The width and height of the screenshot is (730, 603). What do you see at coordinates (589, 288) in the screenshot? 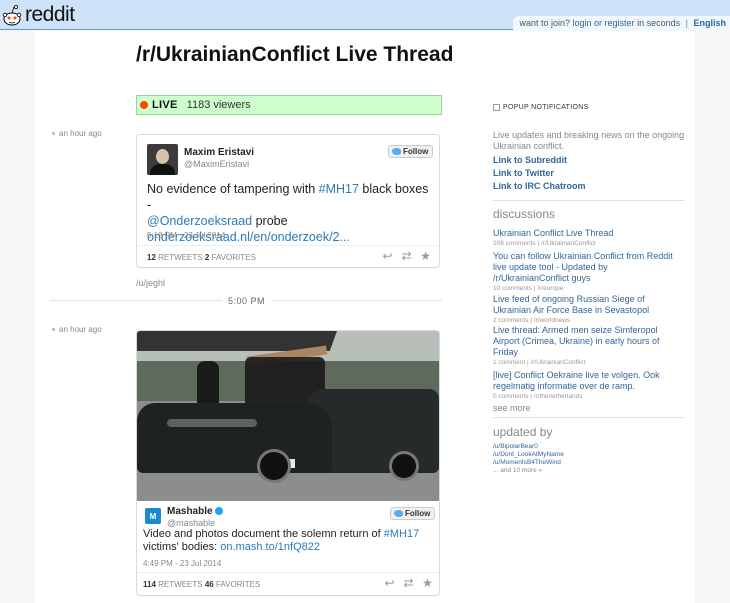
I see `discussion-meta: 10 comments | /r/europe` at bounding box center [589, 288].